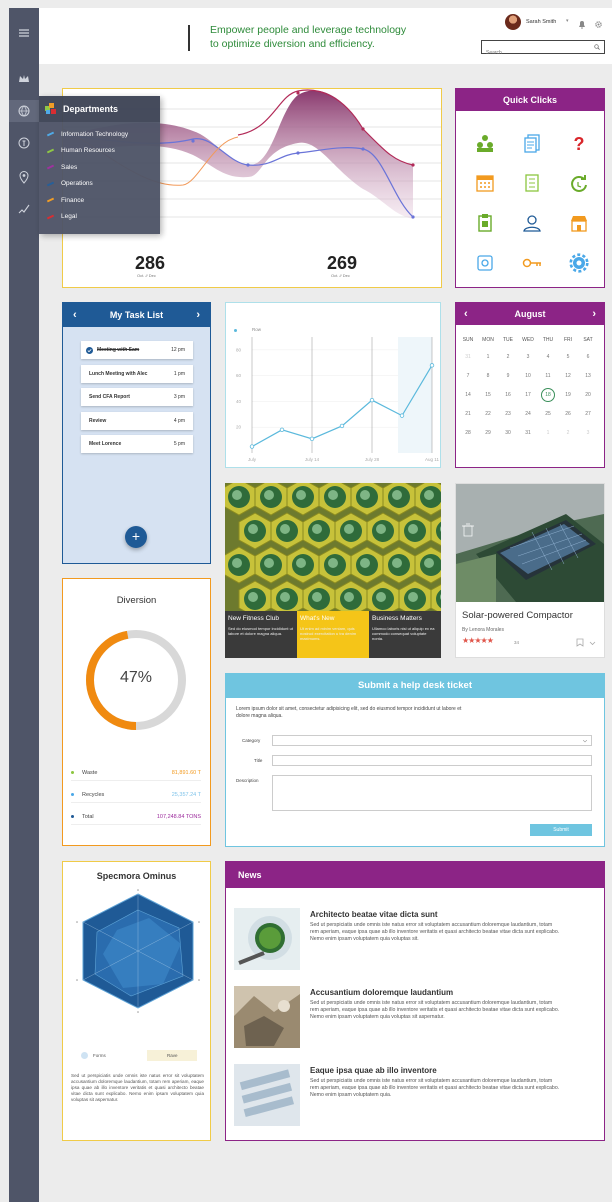 This screenshot has height=1202, width=612. Describe the element at coordinates (137, 444) in the screenshot. I see `task-item: Meet Lorence 5 pm` at that location.